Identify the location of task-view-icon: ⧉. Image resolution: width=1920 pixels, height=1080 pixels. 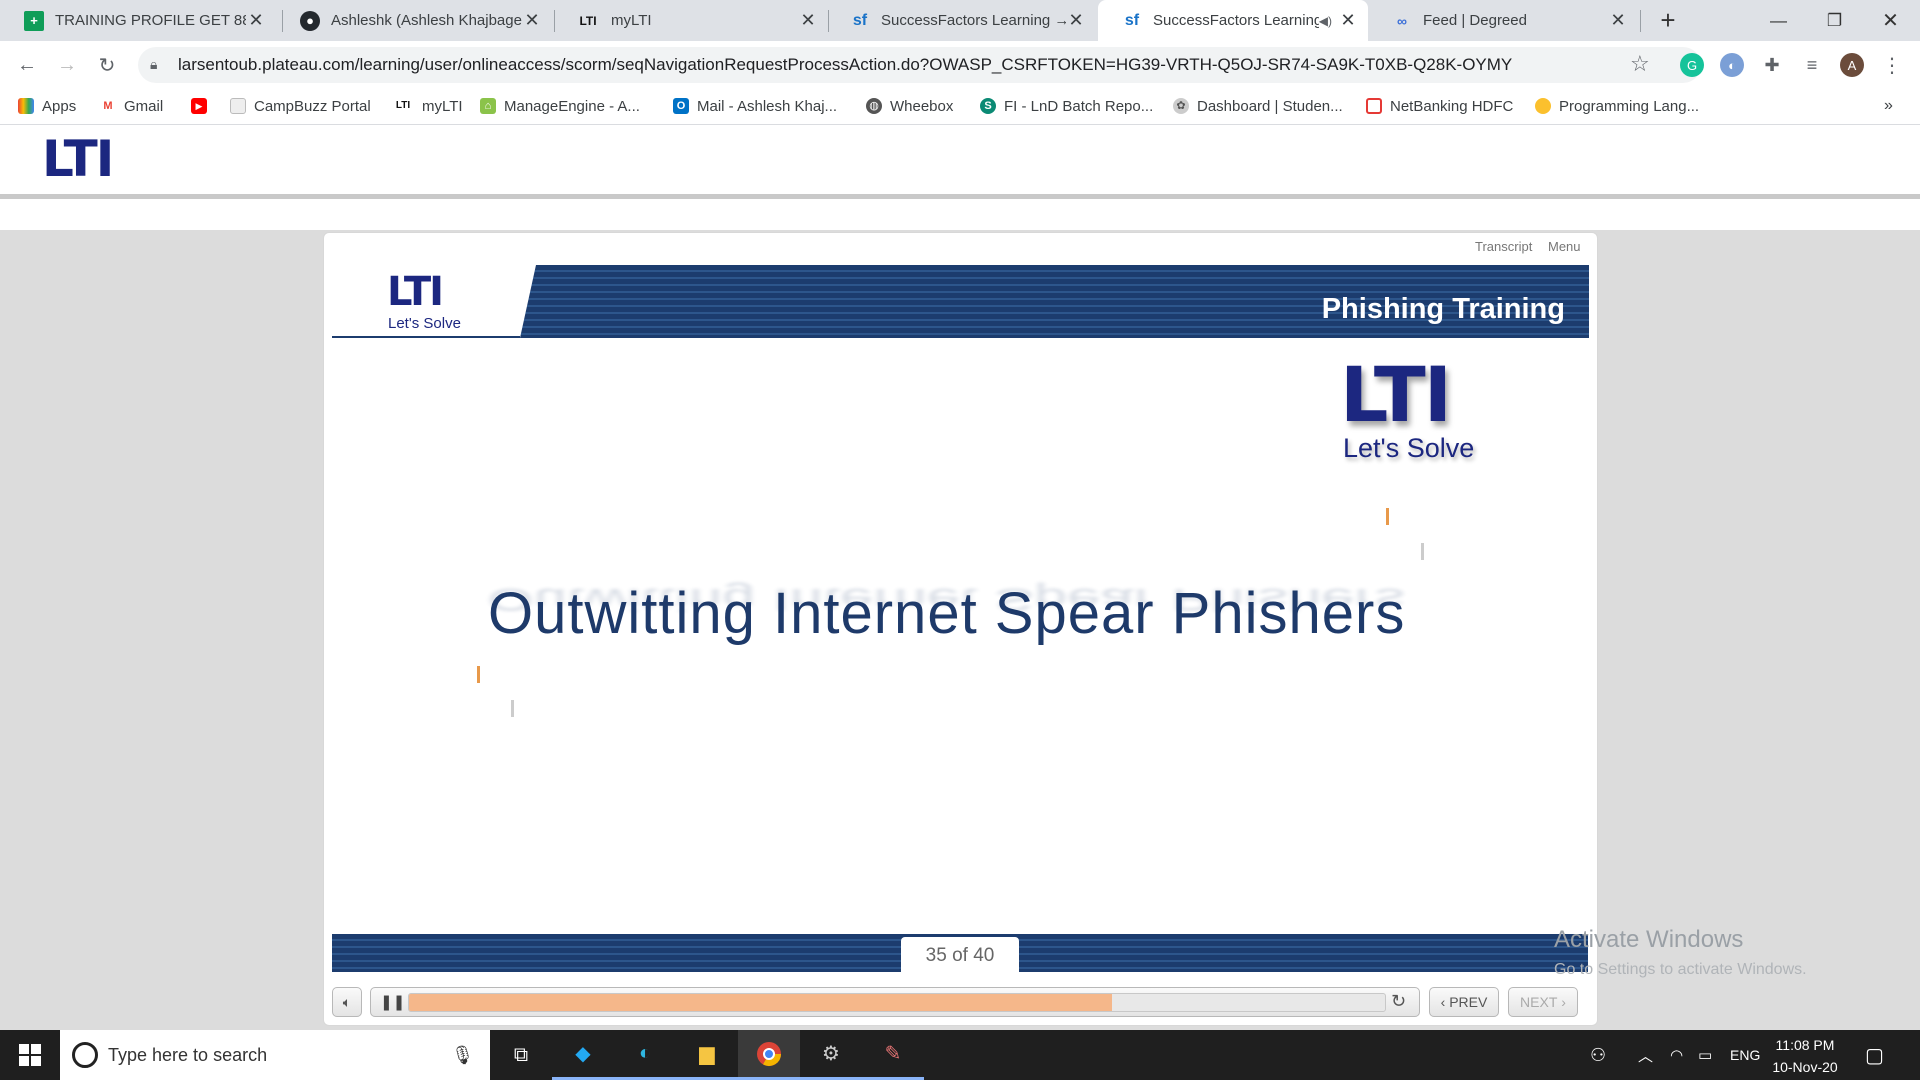
(521, 1055).